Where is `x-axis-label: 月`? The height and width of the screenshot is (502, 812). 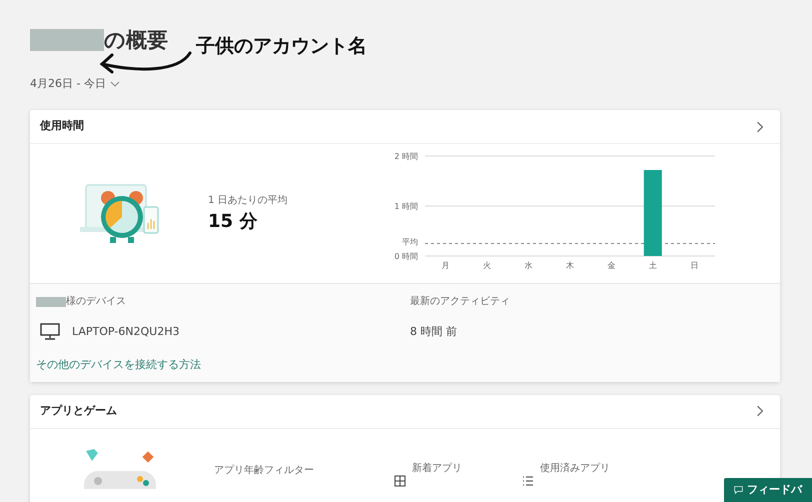
x-axis-label: 月 is located at coordinates (446, 265).